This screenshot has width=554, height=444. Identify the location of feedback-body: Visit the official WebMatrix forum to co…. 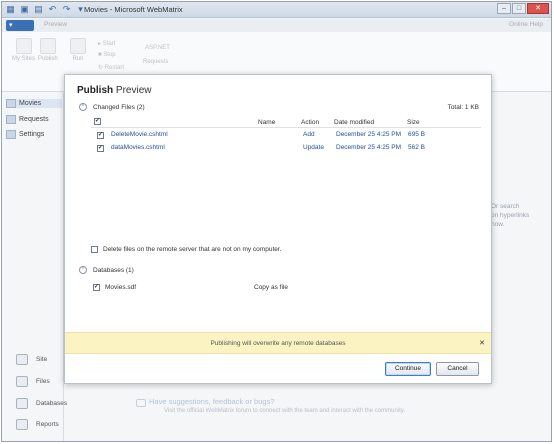
(284, 411).